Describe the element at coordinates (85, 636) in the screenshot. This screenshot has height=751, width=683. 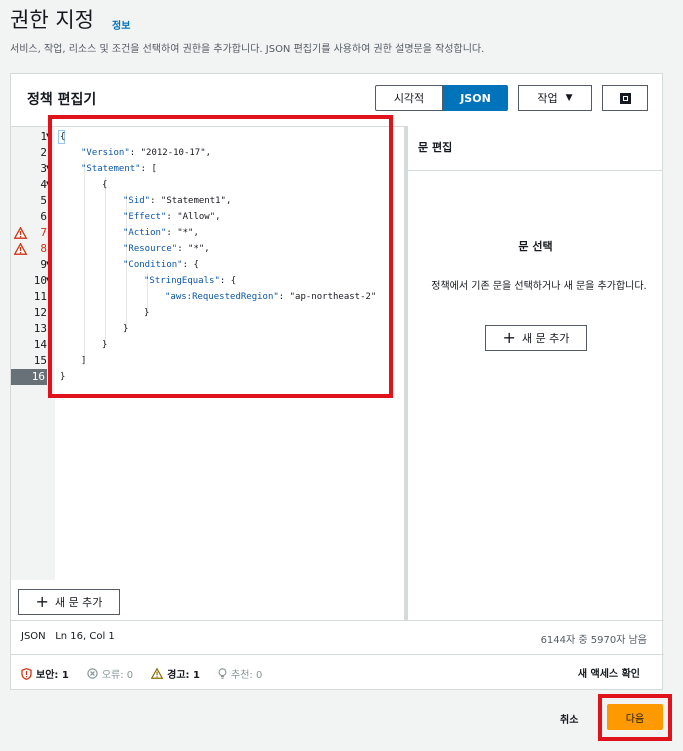
I see `cursor-position: Ln 16, Col 1` at that location.